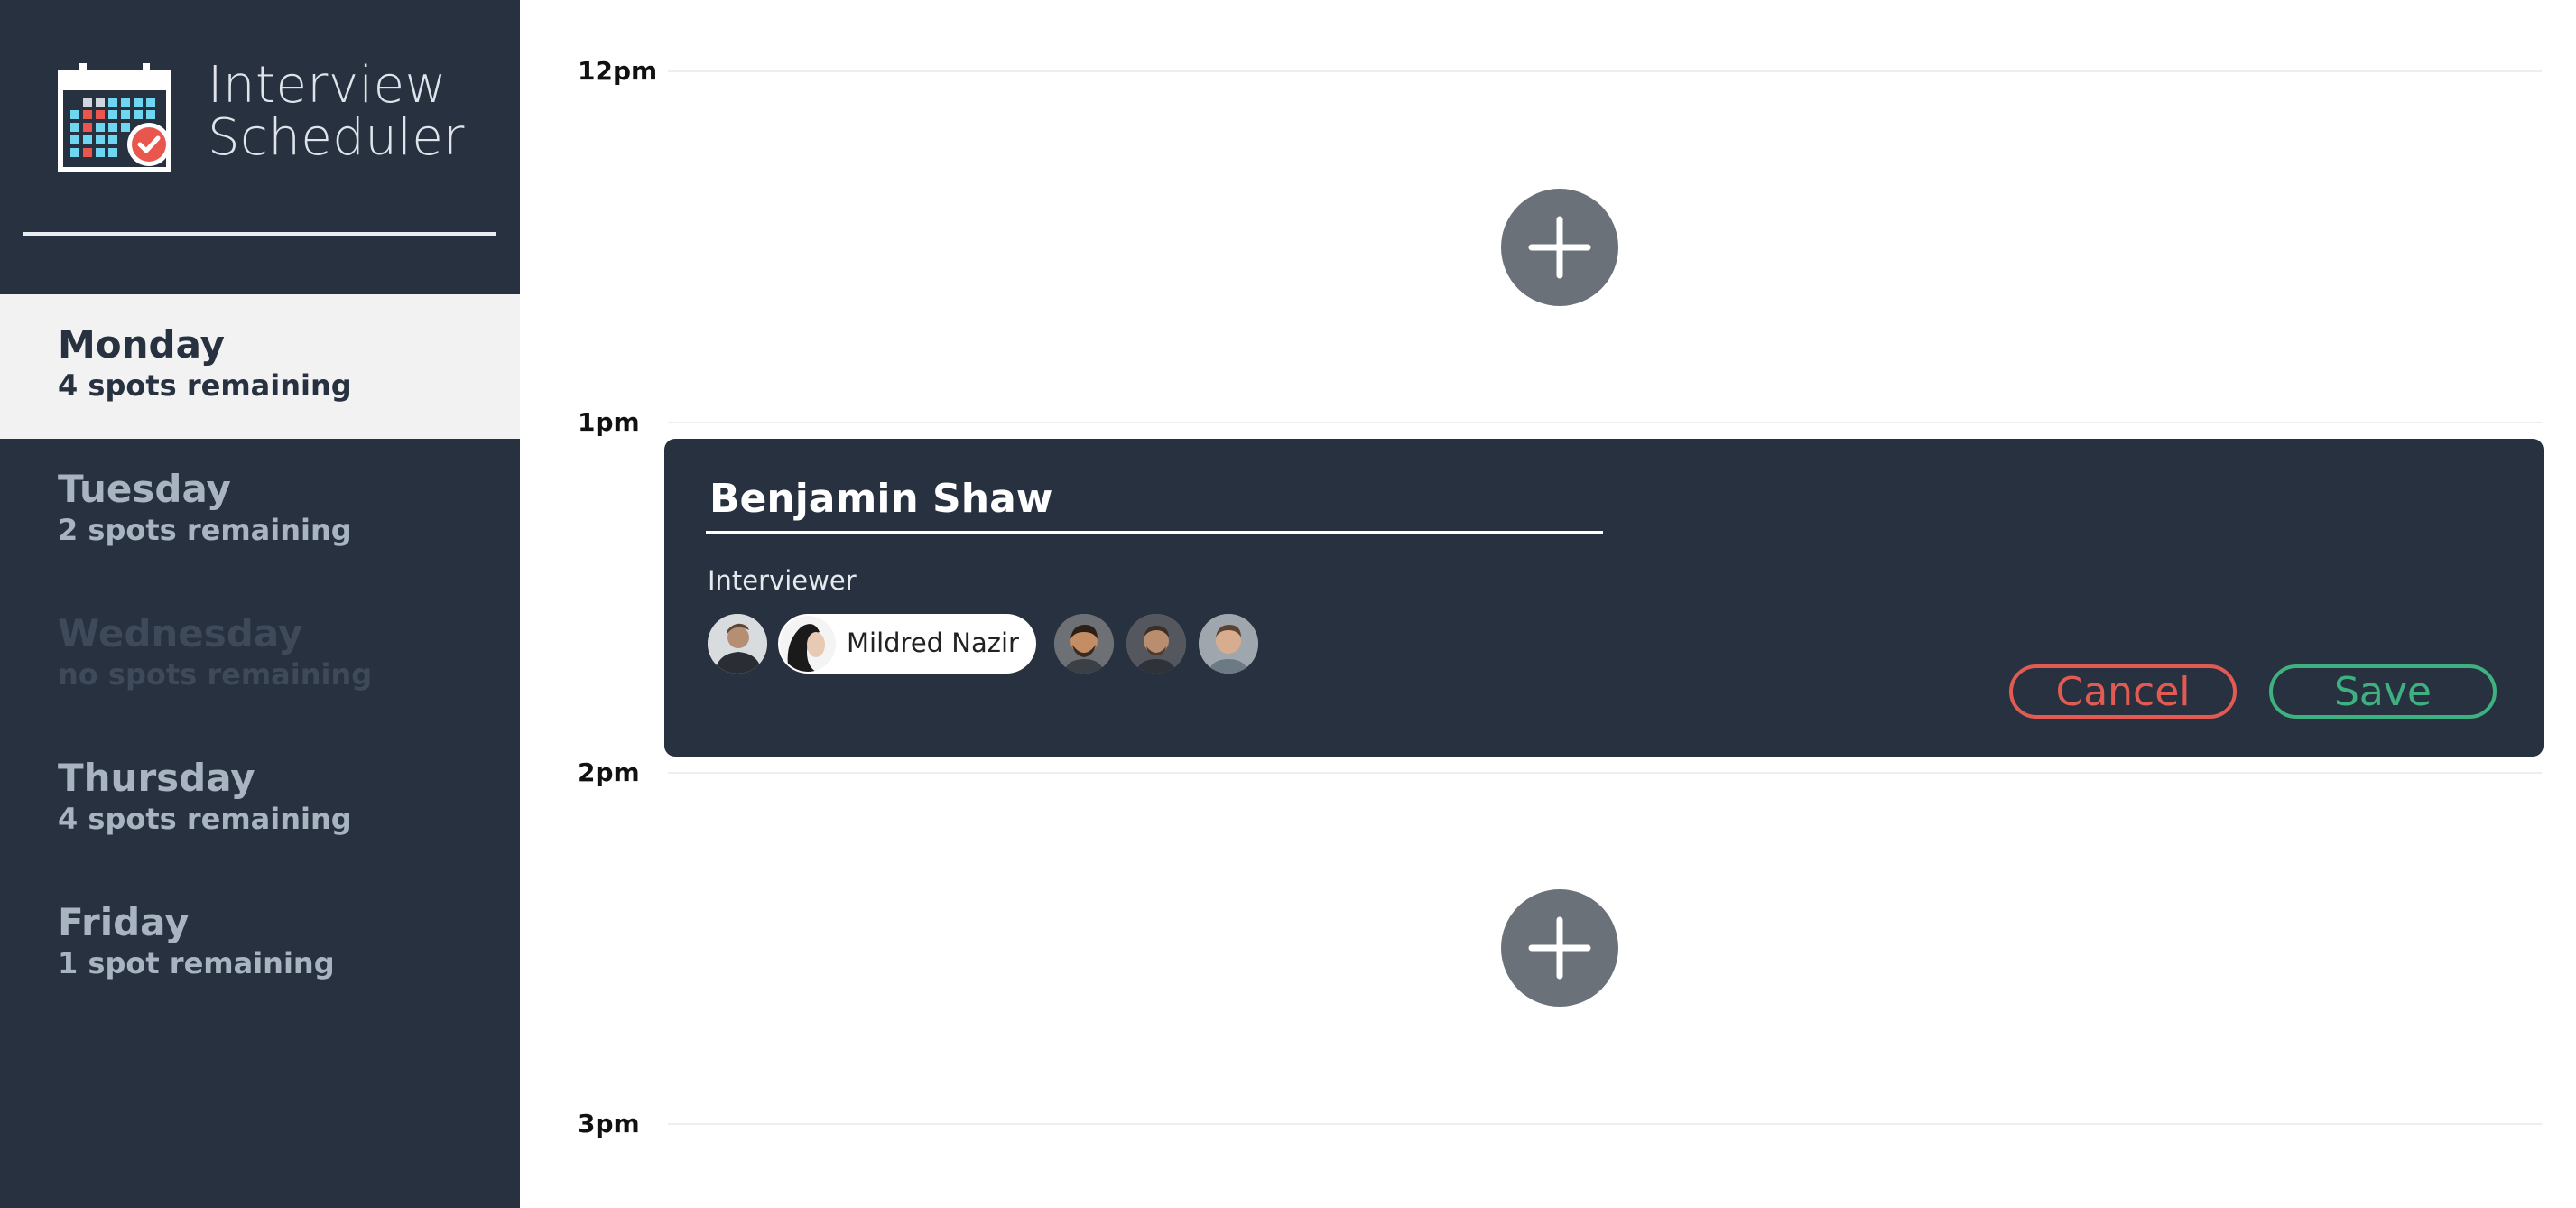 Image resolution: width=2576 pixels, height=1208 pixels. What do you see at coordinates (260, 234) in the screenshot?
I see `sidebar-divider` at bounding box center [260, 234].